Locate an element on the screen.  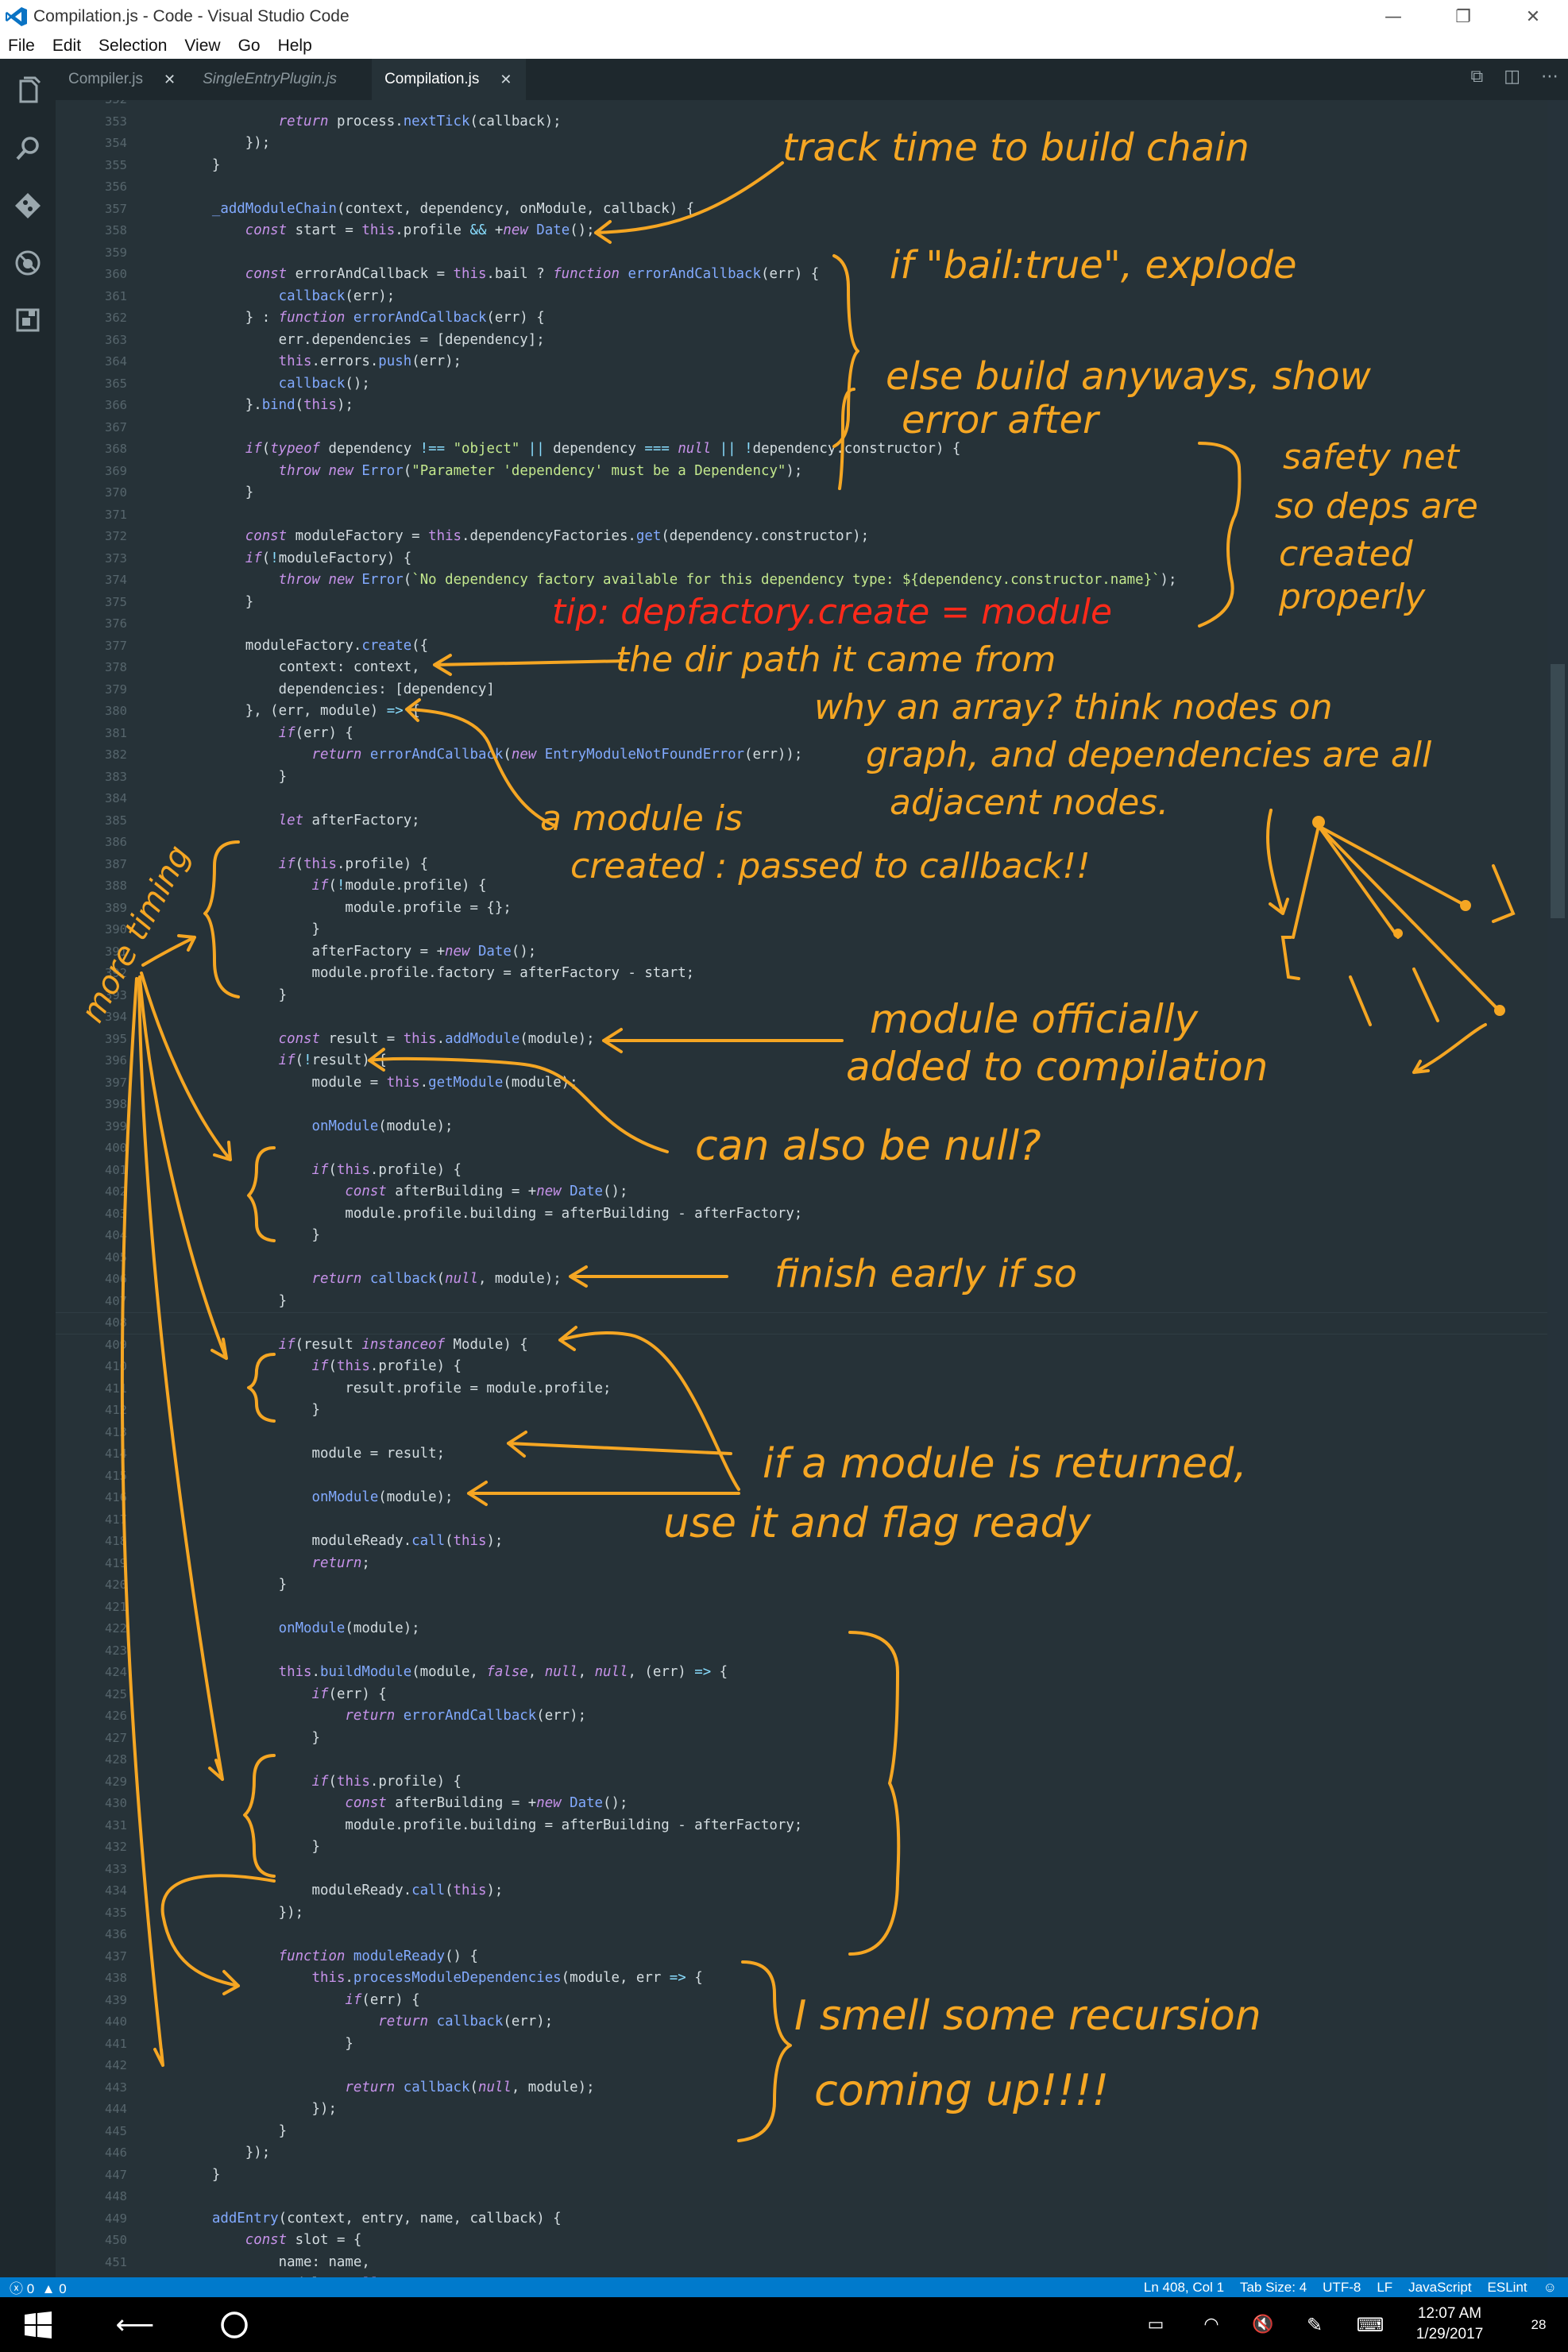
code-line: if(result instanceof Module) { is located at coordinates (403, 1344).